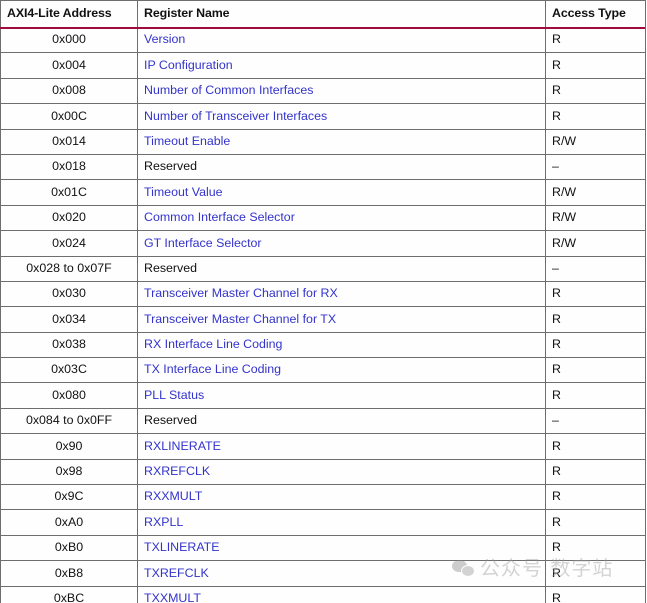 Image resolution: width=647 pixels, height=603 pixels. Describe the element at coordinates (69, 243) in the screenshot. I see `cell-address: 0x024` at that location.